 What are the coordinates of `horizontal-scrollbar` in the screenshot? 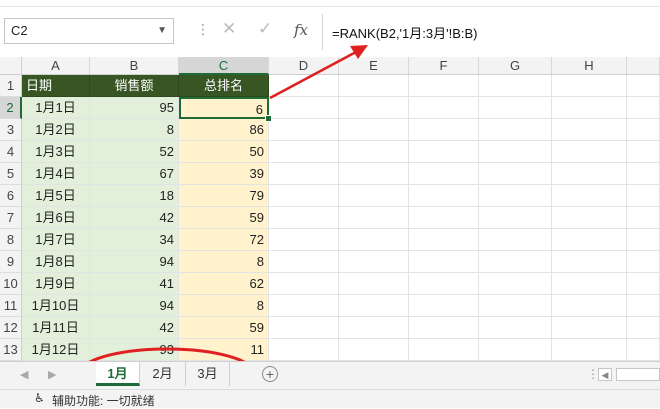 It's located at (638, 374).